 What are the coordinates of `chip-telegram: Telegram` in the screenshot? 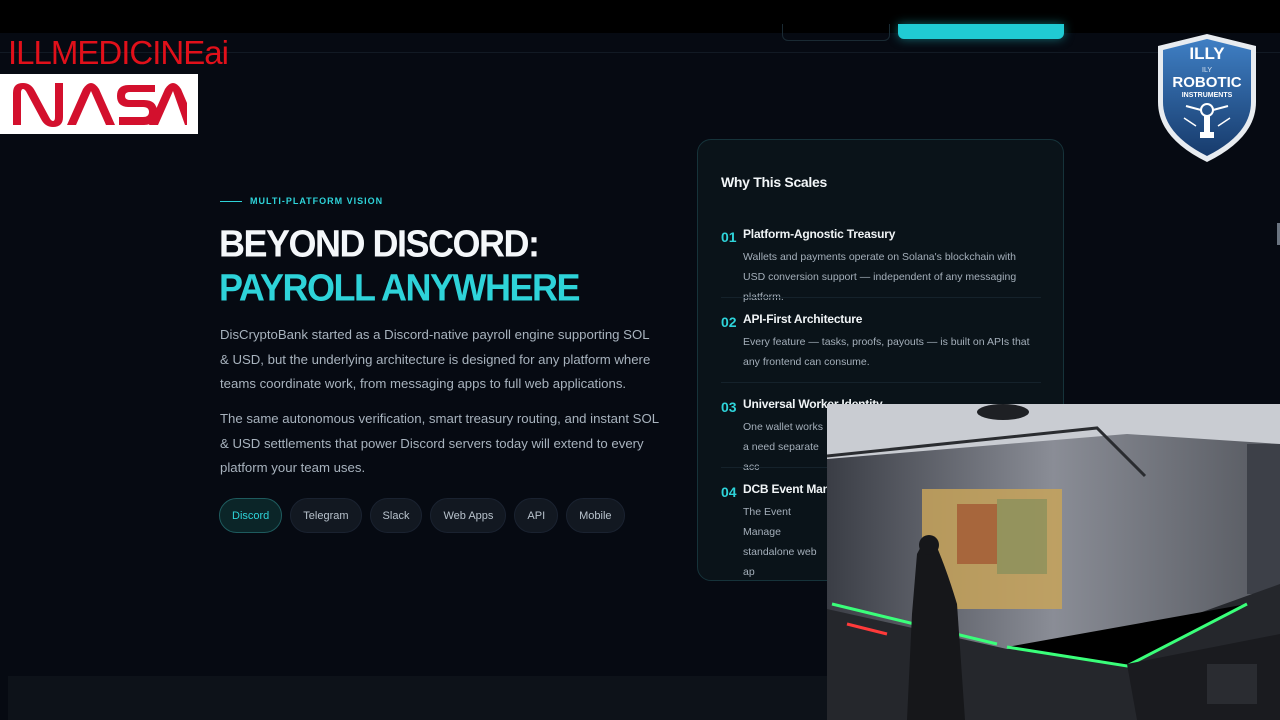 It's located at (326, 515).